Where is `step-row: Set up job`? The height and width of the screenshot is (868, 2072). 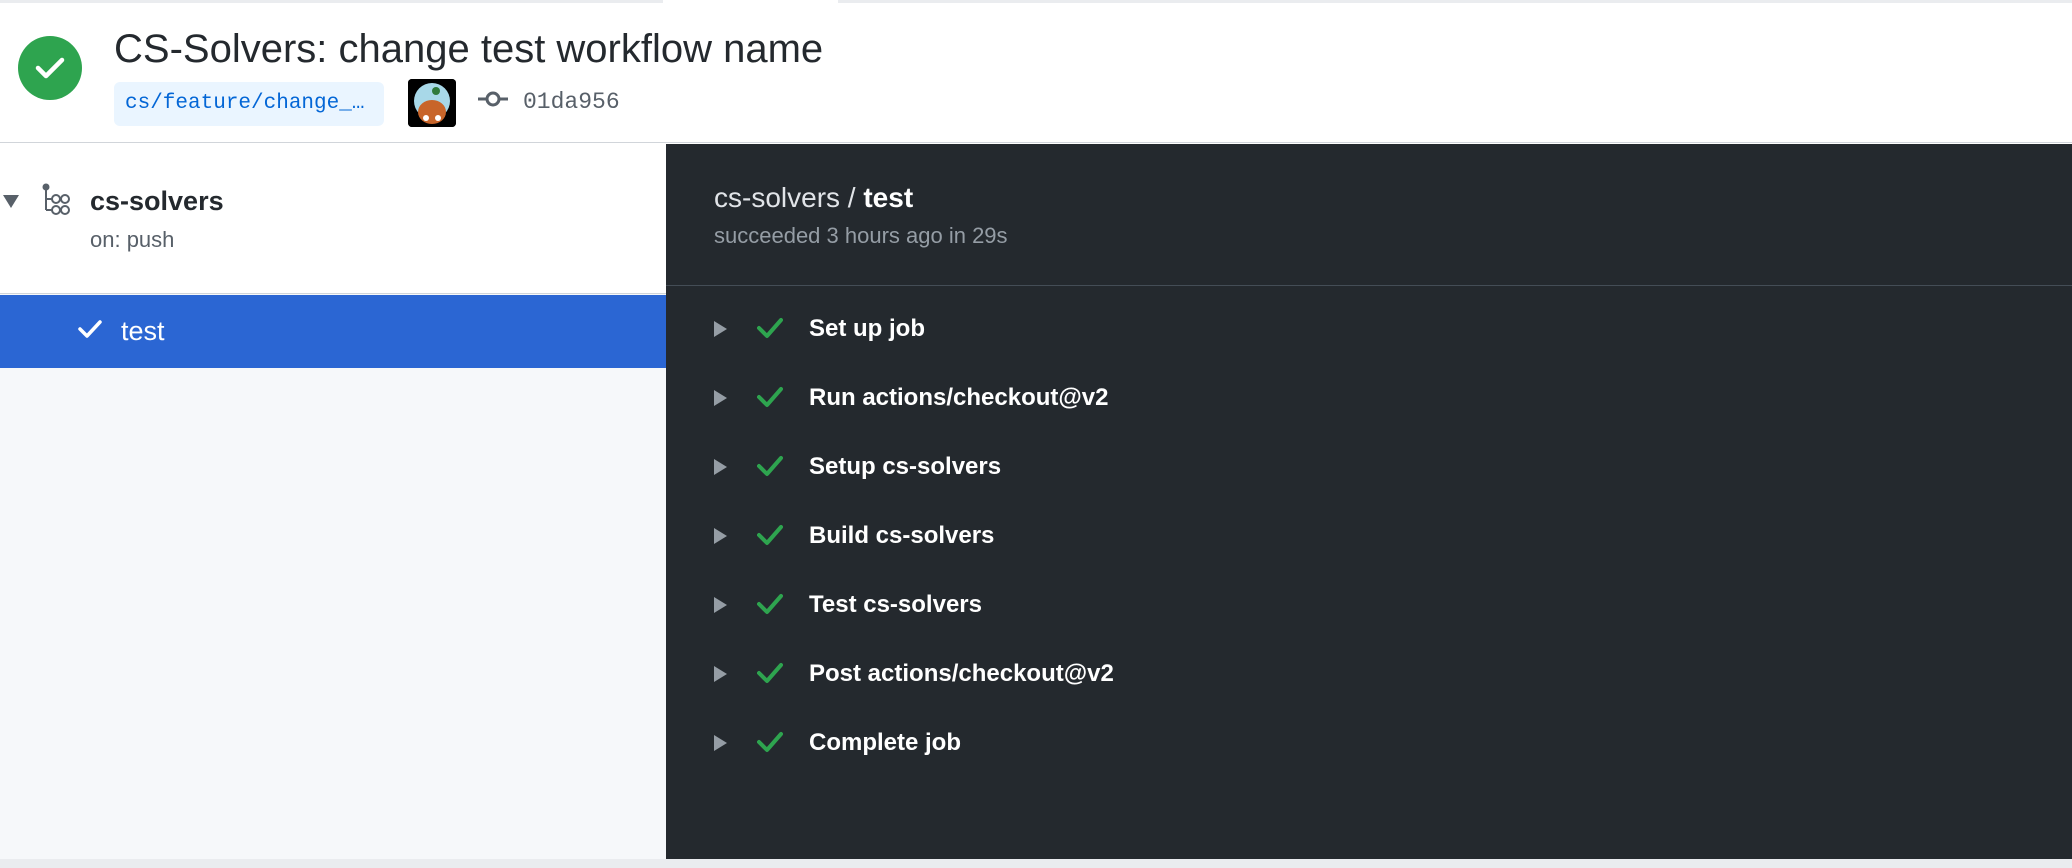
step-row: Set up job is located at coordinates (1369, 334).